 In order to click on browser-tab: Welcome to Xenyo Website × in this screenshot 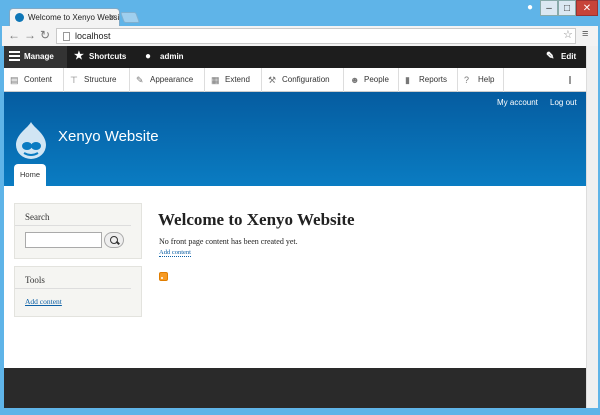, I will do `click(64, 17)`.